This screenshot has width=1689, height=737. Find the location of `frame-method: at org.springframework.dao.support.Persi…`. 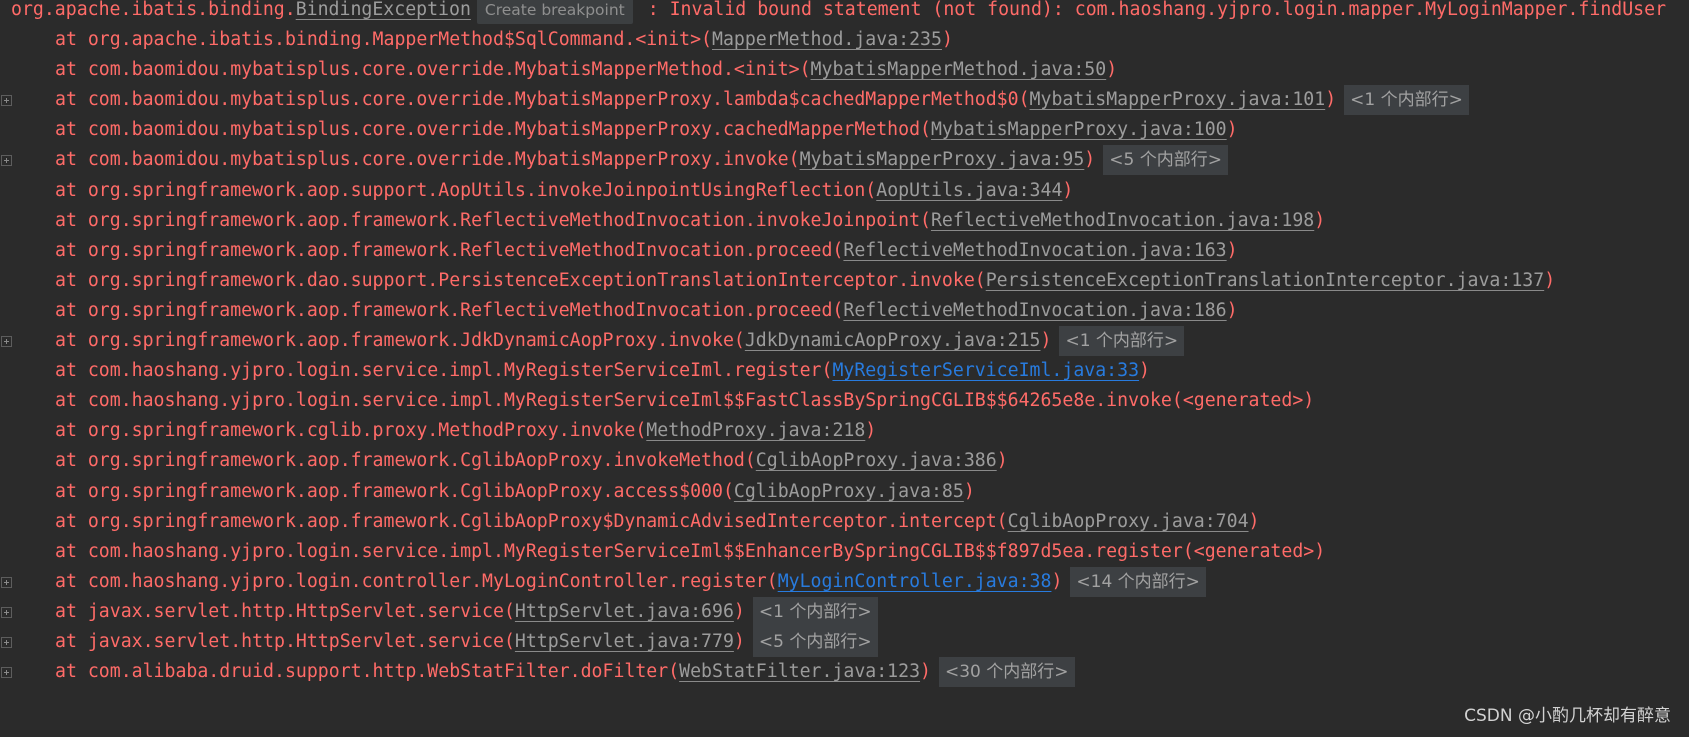

frame-method: at org.springframework.dao.support.Persi… is located at coordinates (520, 280).